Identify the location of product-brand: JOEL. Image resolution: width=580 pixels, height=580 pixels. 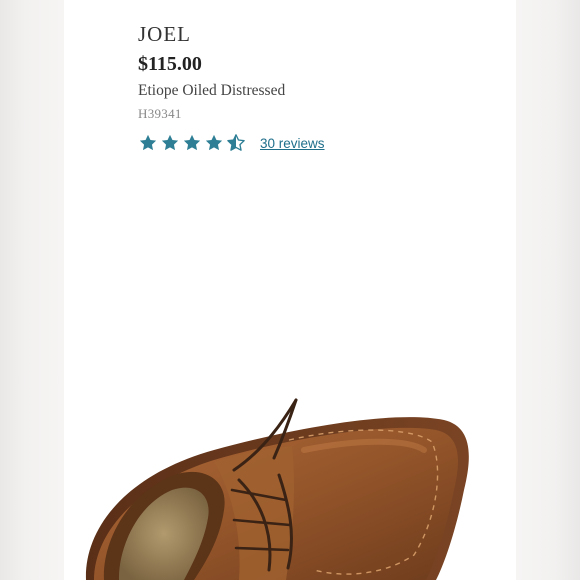
(164, 34).